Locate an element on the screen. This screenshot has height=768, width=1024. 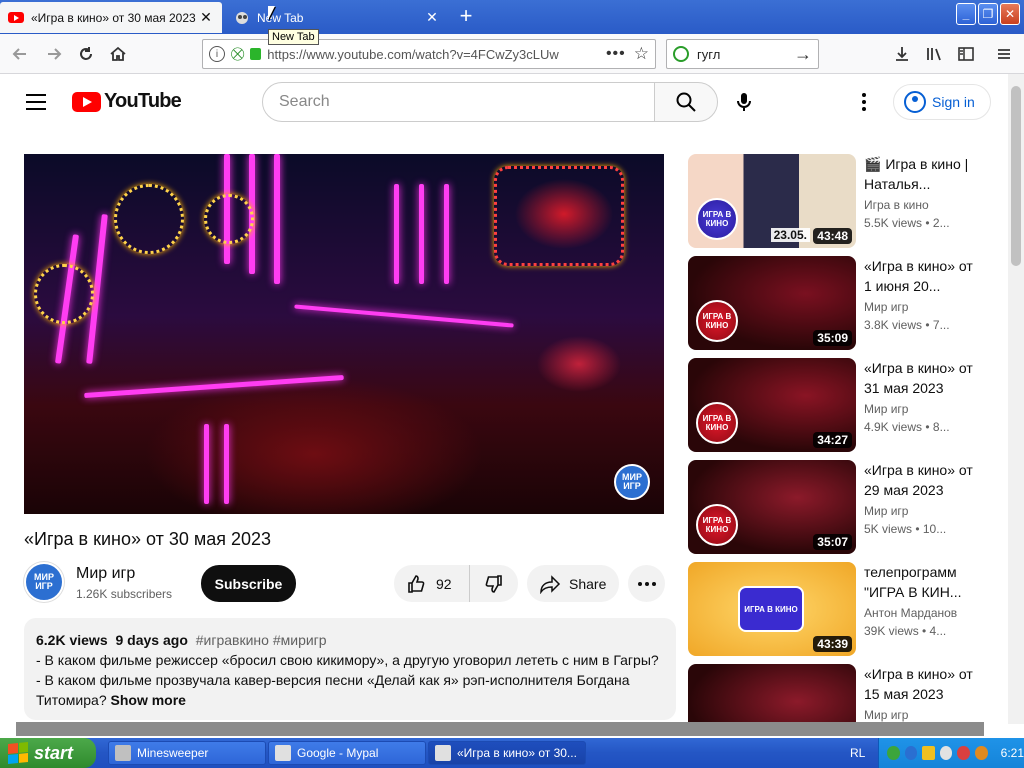
description-line: Титомира? is located at coordinates (71, 700).